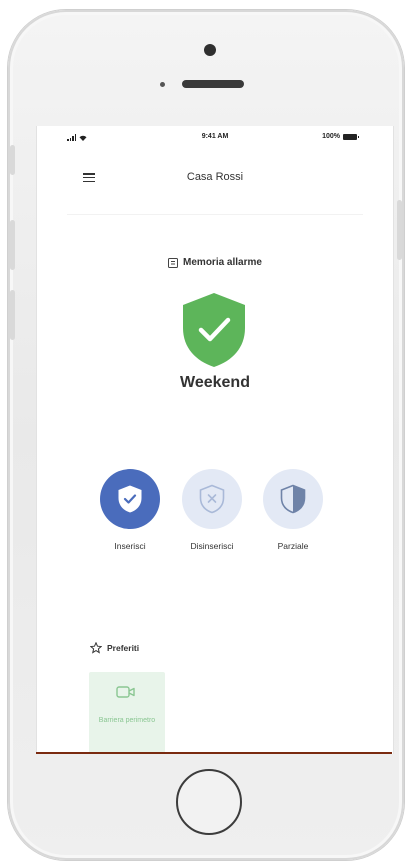 This screenshot has height=868, width=414. Describe the element at coordinates (96, 648) in the screenshot. I see `star-outline-icon` at that location.